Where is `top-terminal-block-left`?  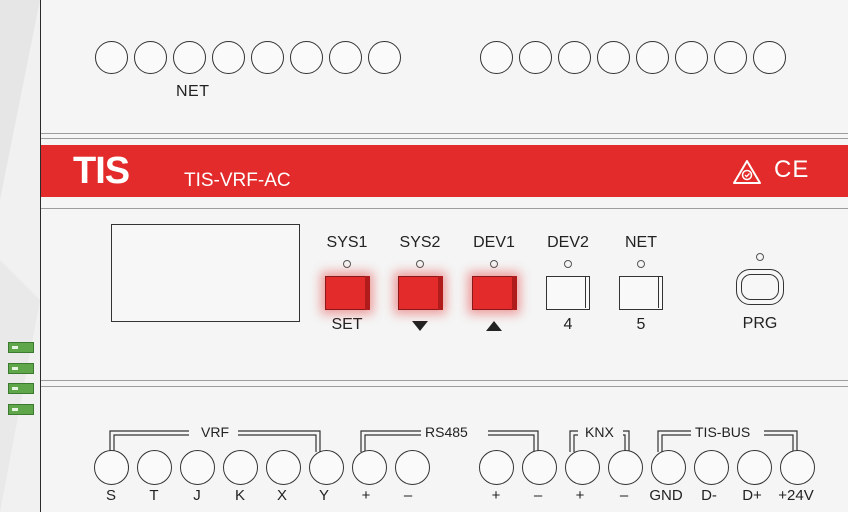 top-terminal-block-left is located at coordinates (248, 57).